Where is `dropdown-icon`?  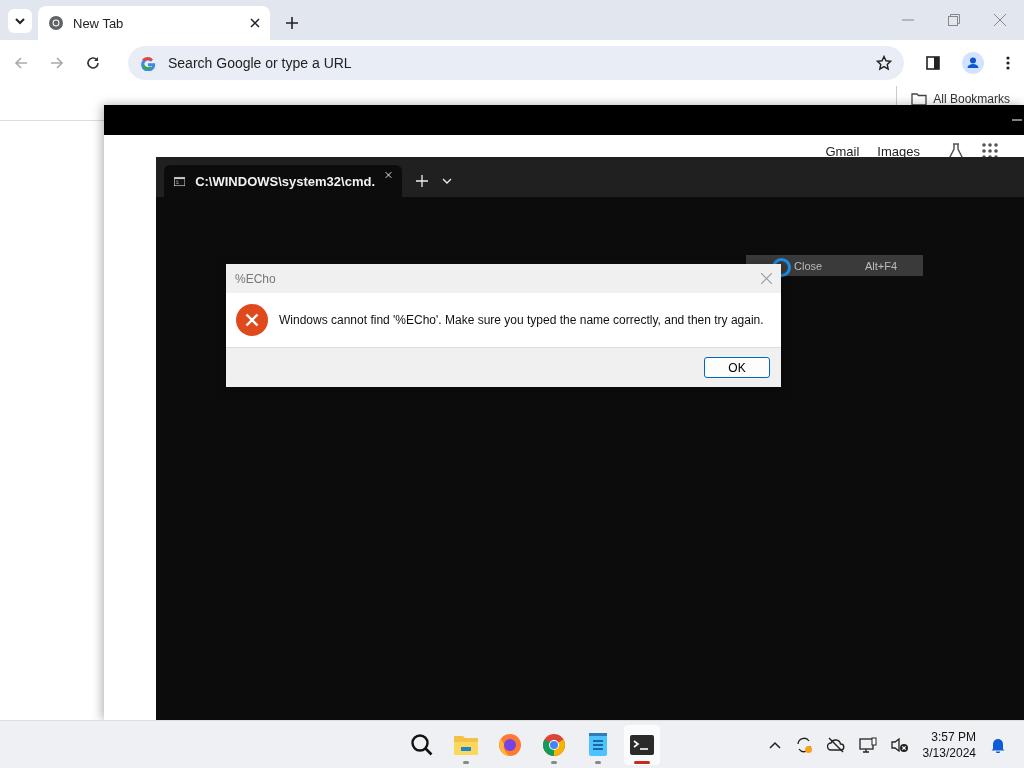 dropdown-icon is located at coordinates (447, 181).